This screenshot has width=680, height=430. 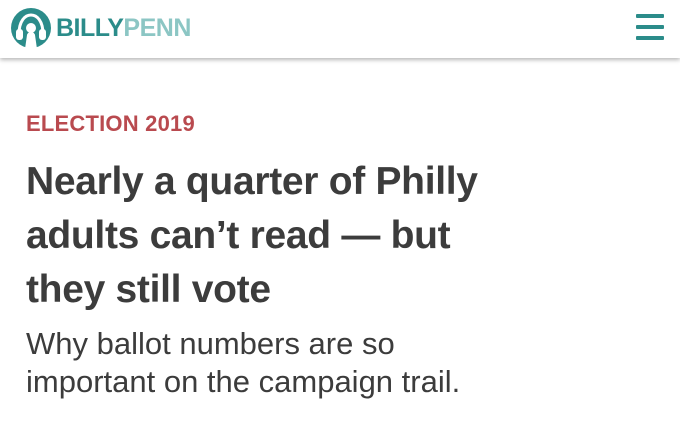 I want to click on headline-line: adults can’t read — but, so click(x=238, y=235).